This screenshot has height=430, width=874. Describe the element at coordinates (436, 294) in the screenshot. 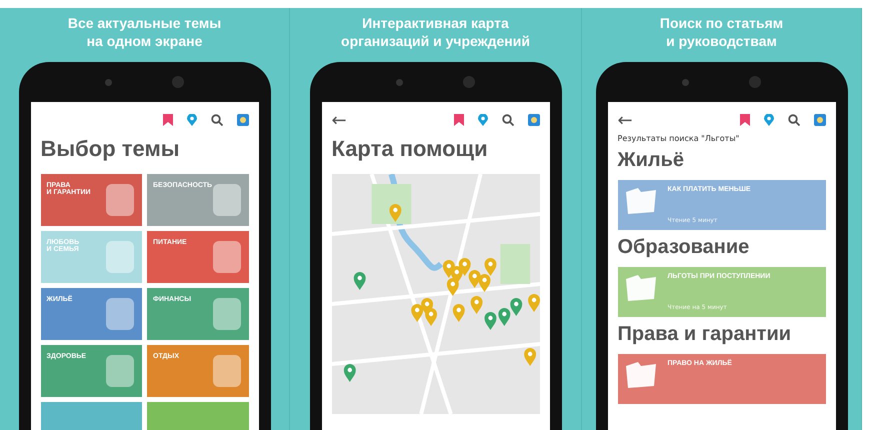

I see `map-drawing` at that location.